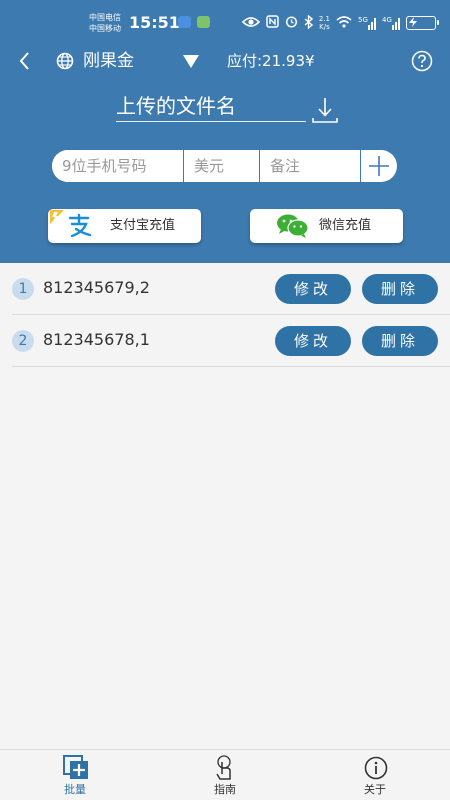 The image size is (450, 800). I want to click on nav-guide: 指南, so click(225, 777).